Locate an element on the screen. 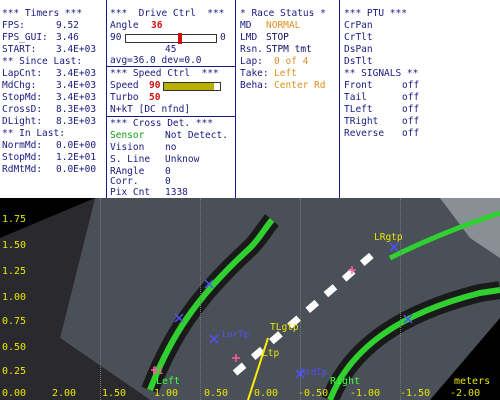  mdchg-label: MdChg: is located at coordinates (19, 85).